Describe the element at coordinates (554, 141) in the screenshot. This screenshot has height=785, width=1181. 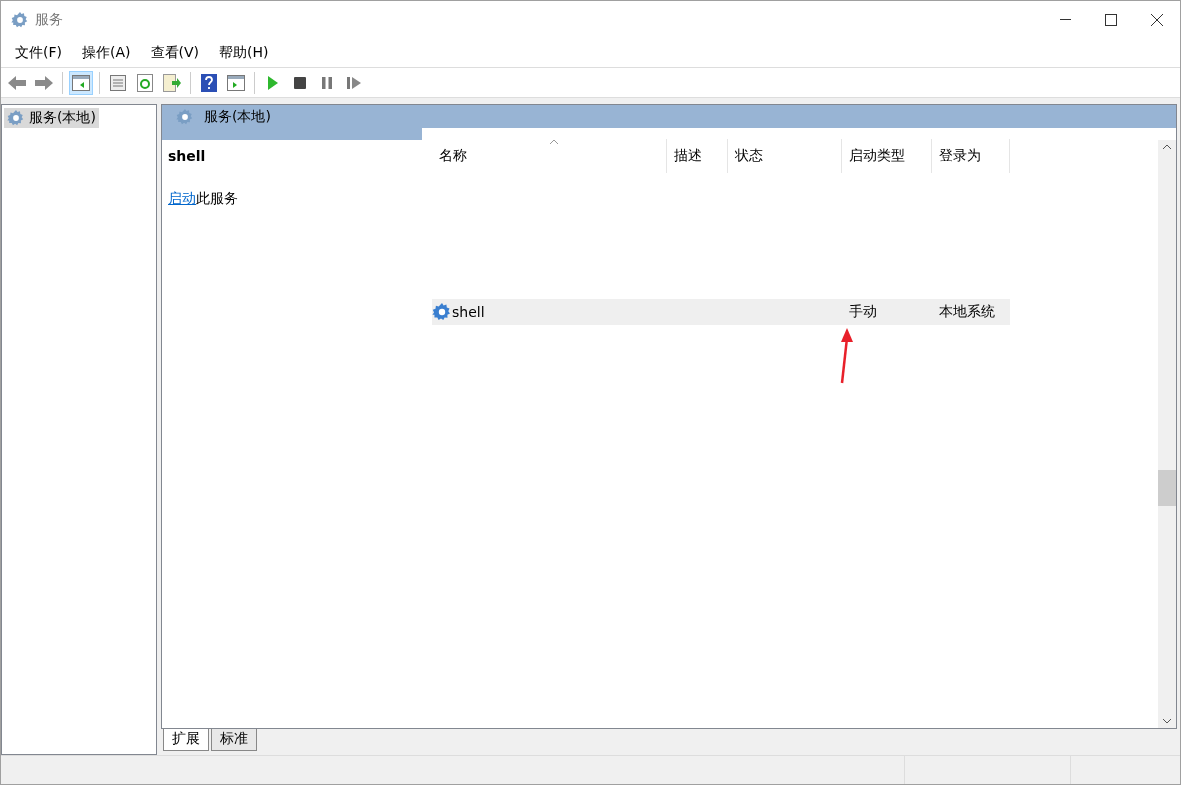
I see `sort-caret-icon` at that location.